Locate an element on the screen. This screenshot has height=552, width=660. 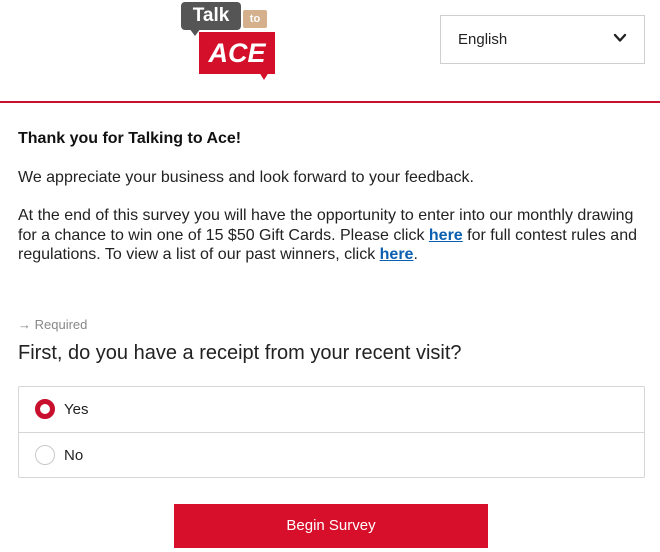
language-select-value: English is located at coordinates (483, 39).